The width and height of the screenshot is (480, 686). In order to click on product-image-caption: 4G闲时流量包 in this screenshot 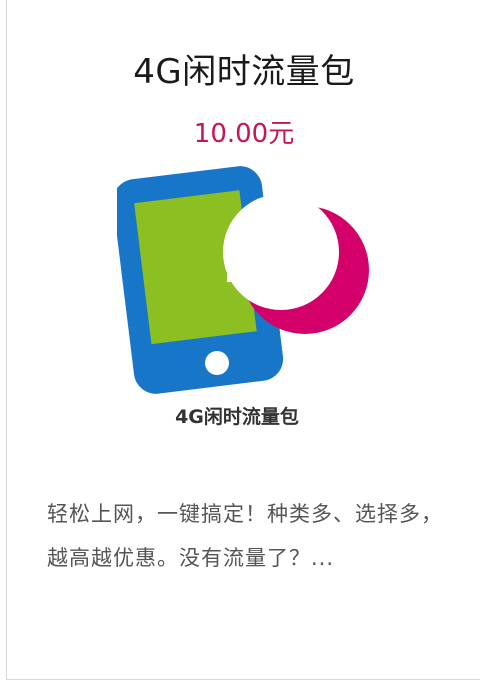, I will do `click(237, 417)`.